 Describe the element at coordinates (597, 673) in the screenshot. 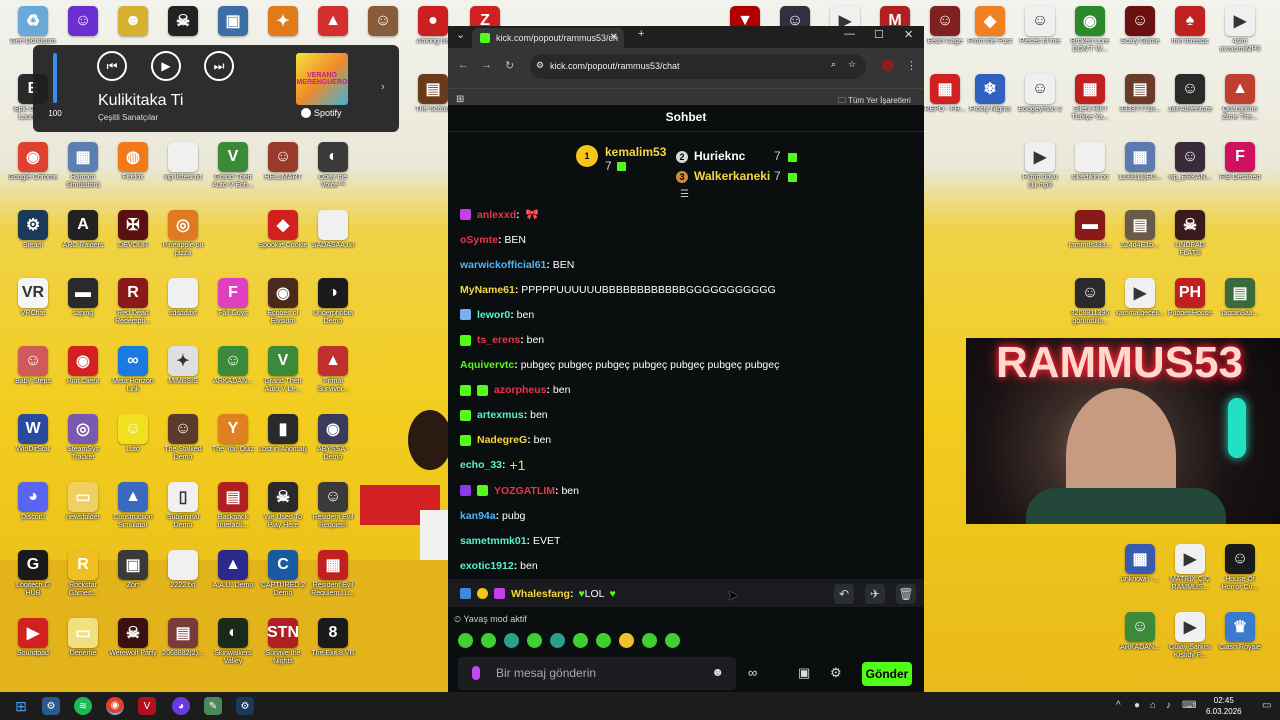

I see `chat-input: Bir mesaj gönderin ☻` at that location.